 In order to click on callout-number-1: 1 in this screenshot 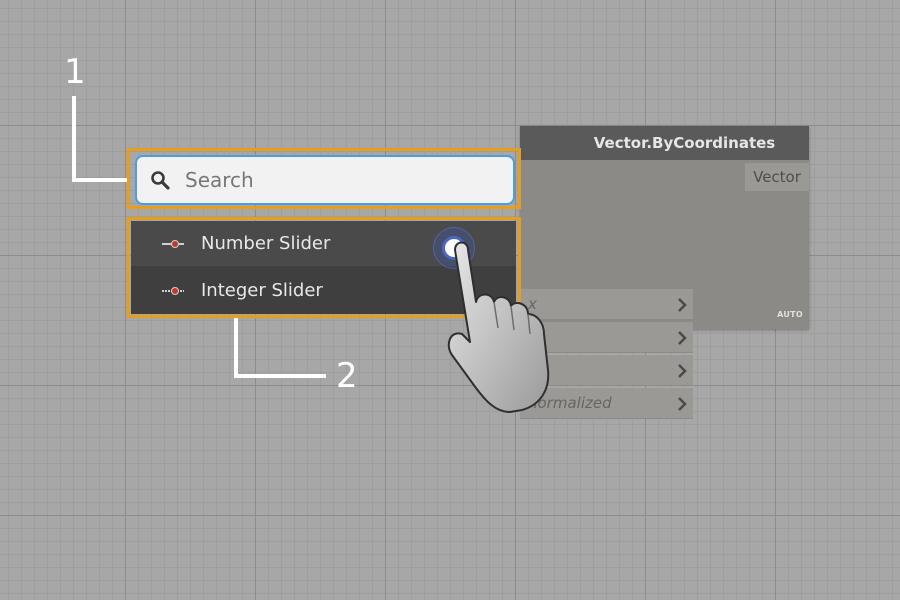, I will do `click(75, 72)`.